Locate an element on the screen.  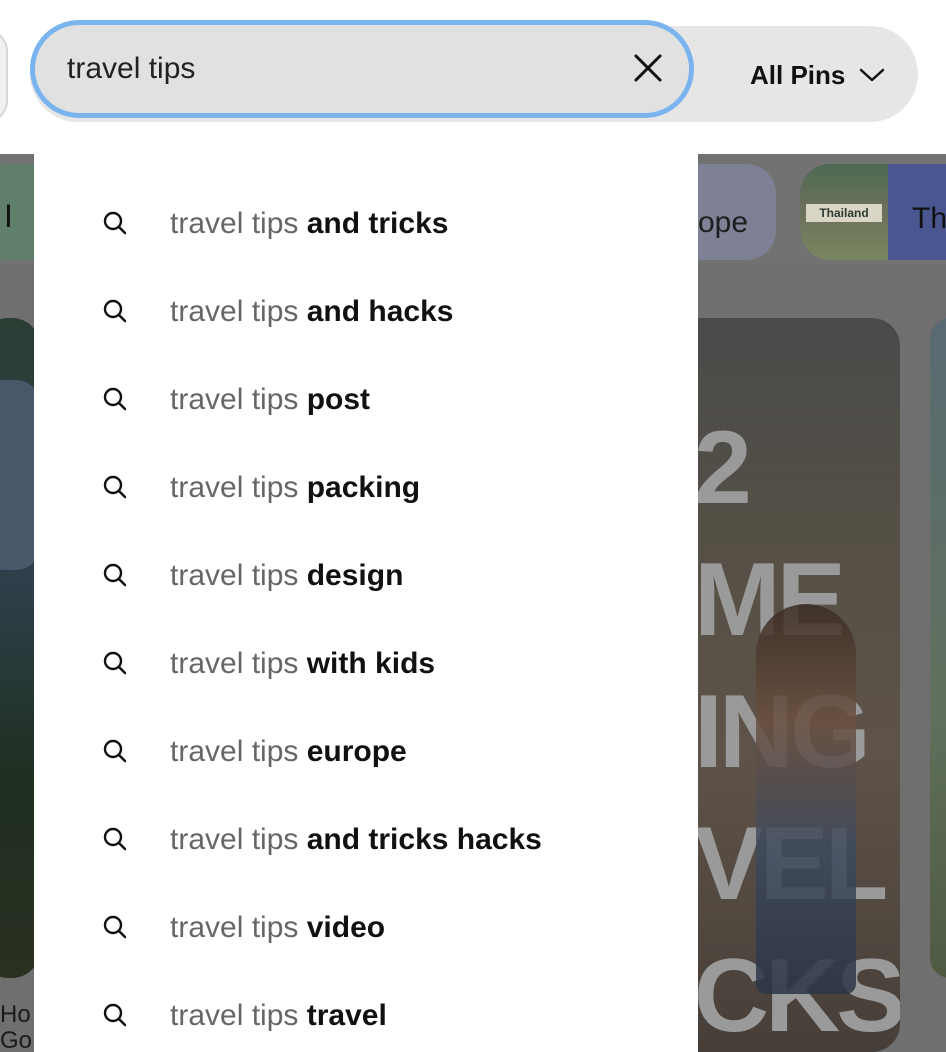
pin-filter-label: All Pins is located at coordinates (798, 74).